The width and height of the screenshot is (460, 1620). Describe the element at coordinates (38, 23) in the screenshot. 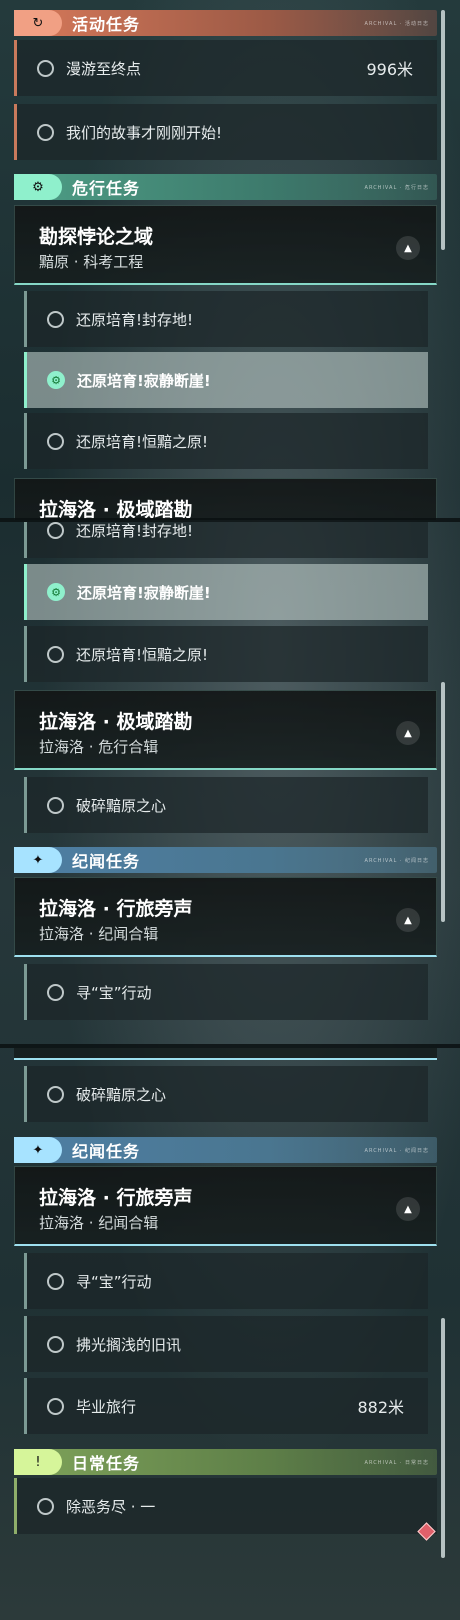

I see `activity-icon: ↻` at that location.